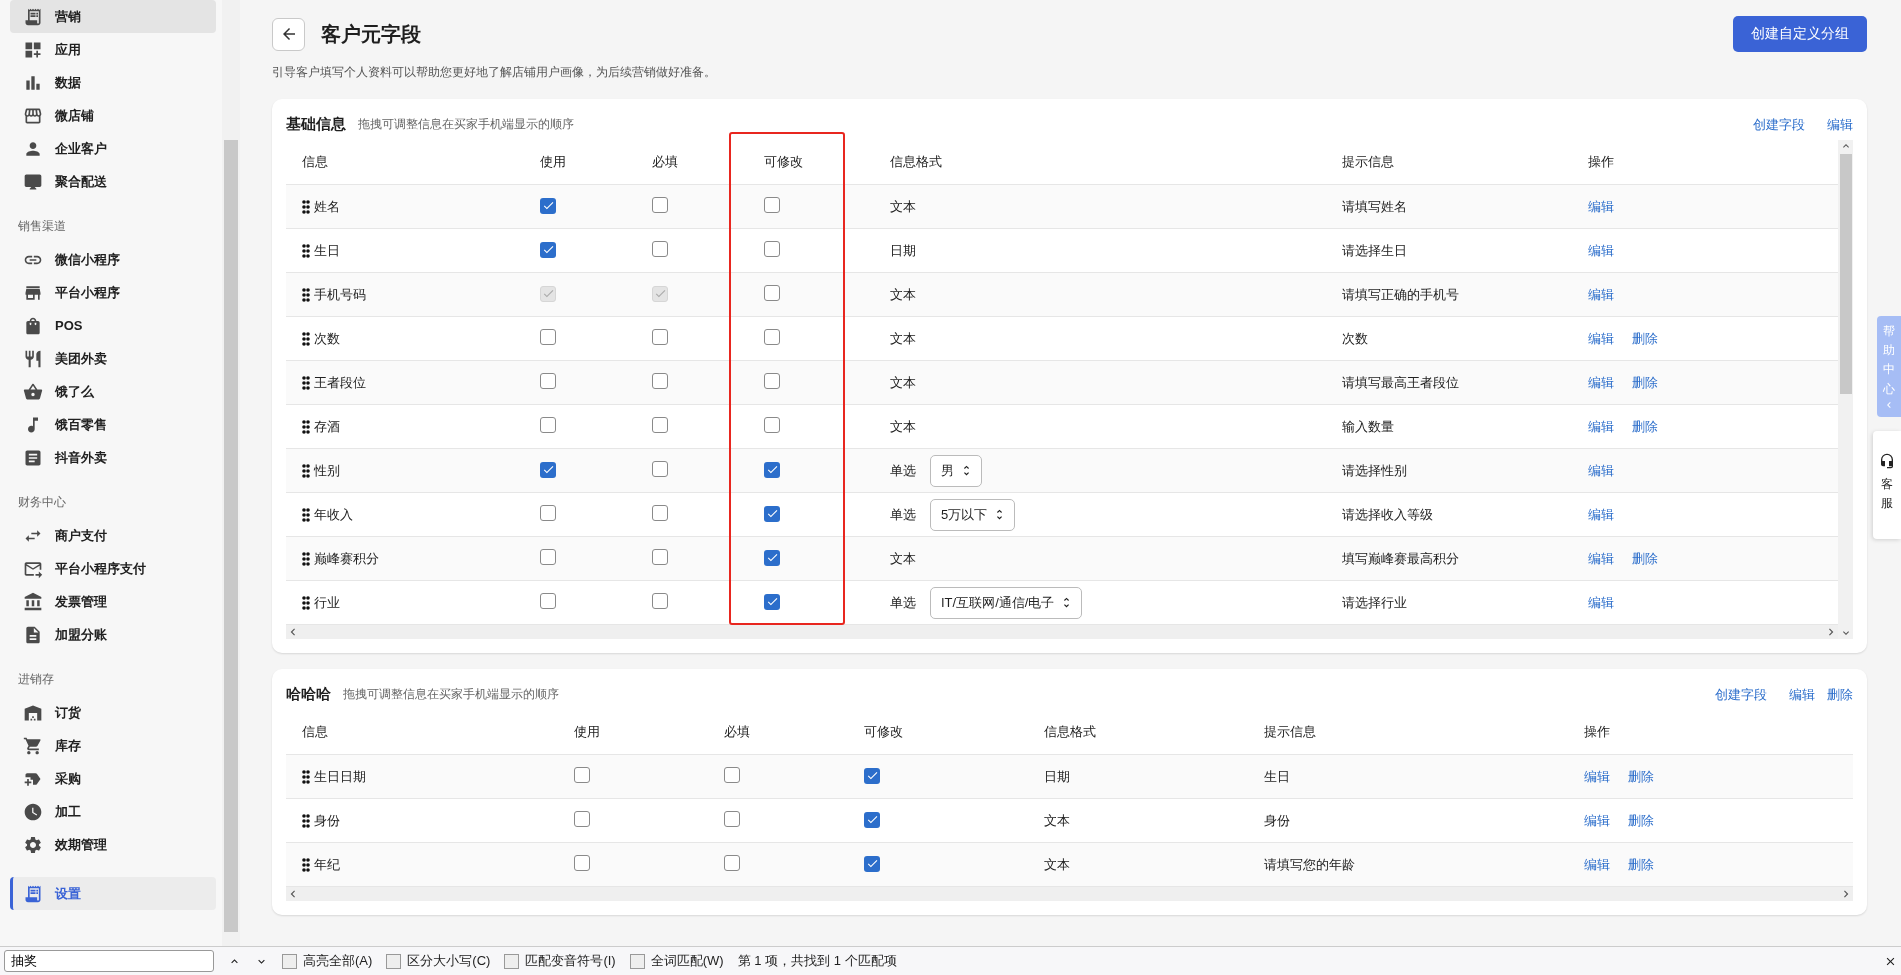 The height and width of the screenshot is (975, 1901). I want to click on sidebar-item: 抖音外卖, so click(113, 457).